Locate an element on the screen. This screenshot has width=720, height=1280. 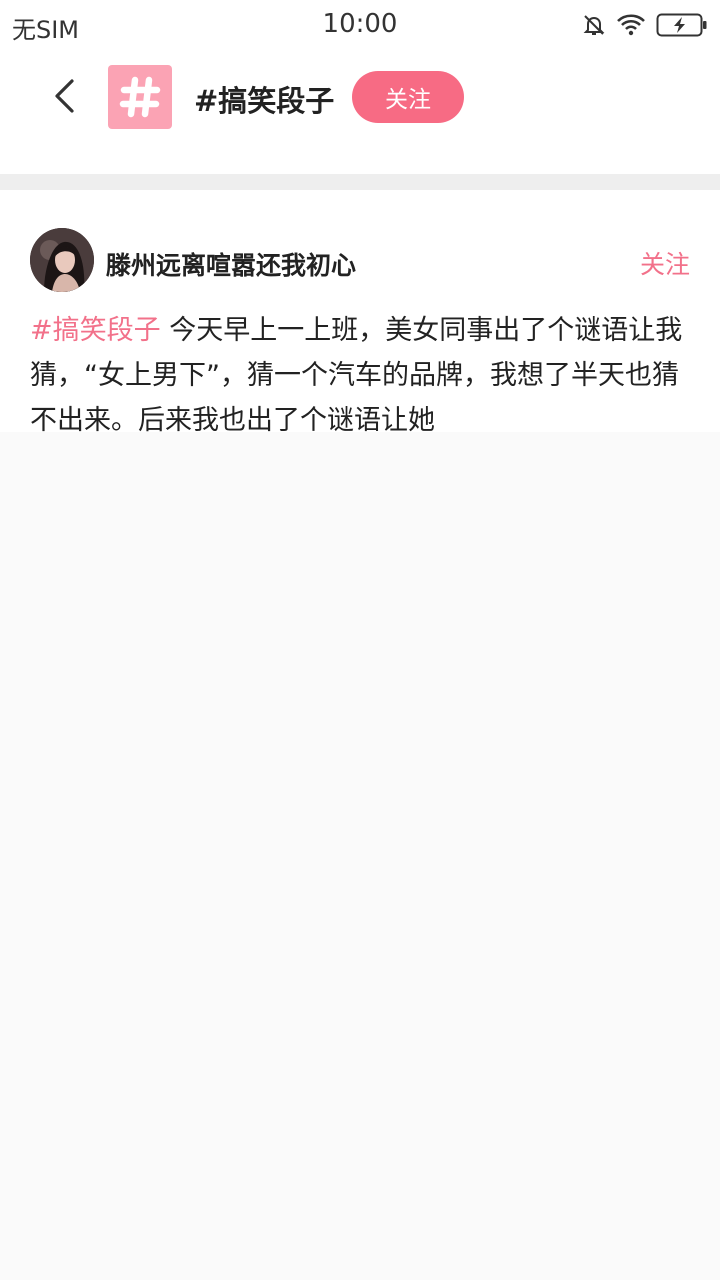
wifi-icon is located at coordinates (631, 25).